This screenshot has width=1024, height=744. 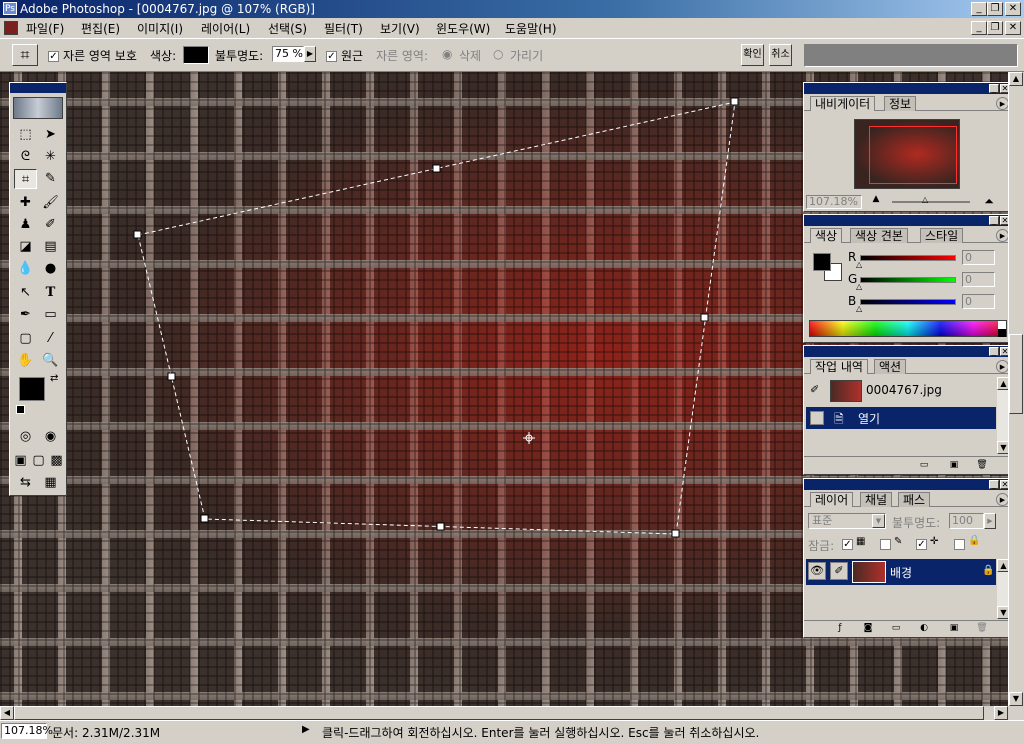 I want to click on horizontal-scrollbar: ◀ ▶, so click(x=504, y=713).